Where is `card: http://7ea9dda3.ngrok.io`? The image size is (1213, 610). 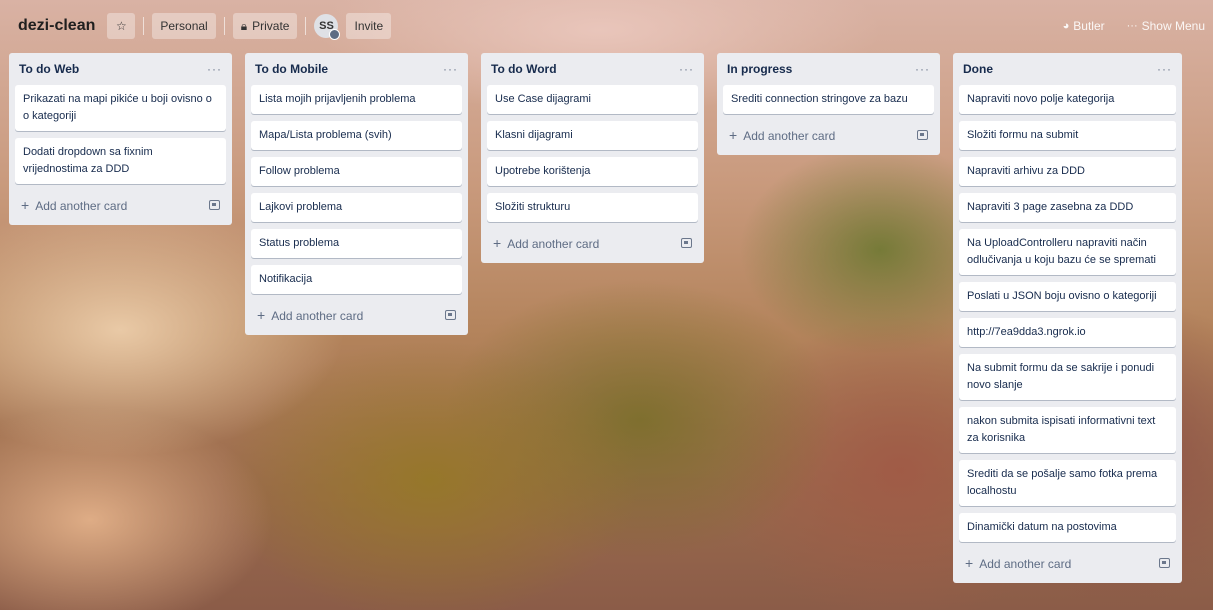 card: http://7ea9dda3.ngrok.io is located at coordinates (1067, 332).